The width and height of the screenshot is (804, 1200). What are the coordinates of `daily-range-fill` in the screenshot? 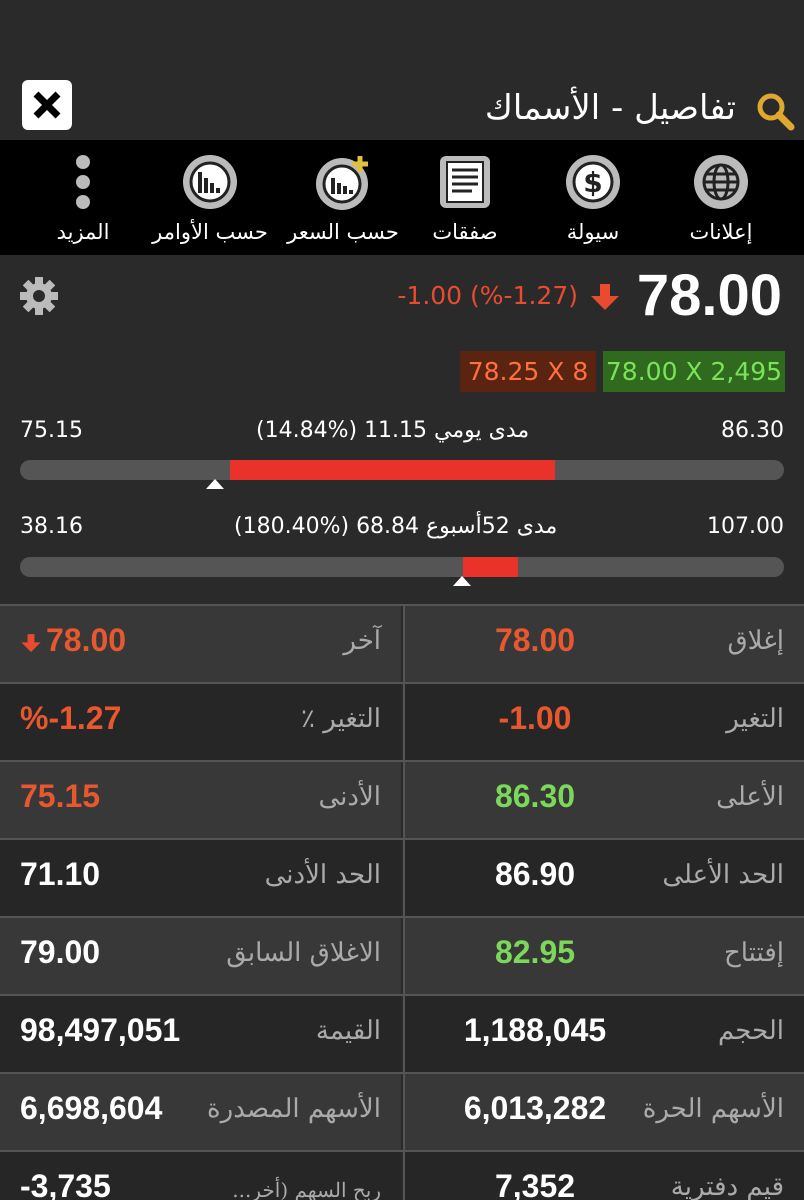 It's located at (392, 470).